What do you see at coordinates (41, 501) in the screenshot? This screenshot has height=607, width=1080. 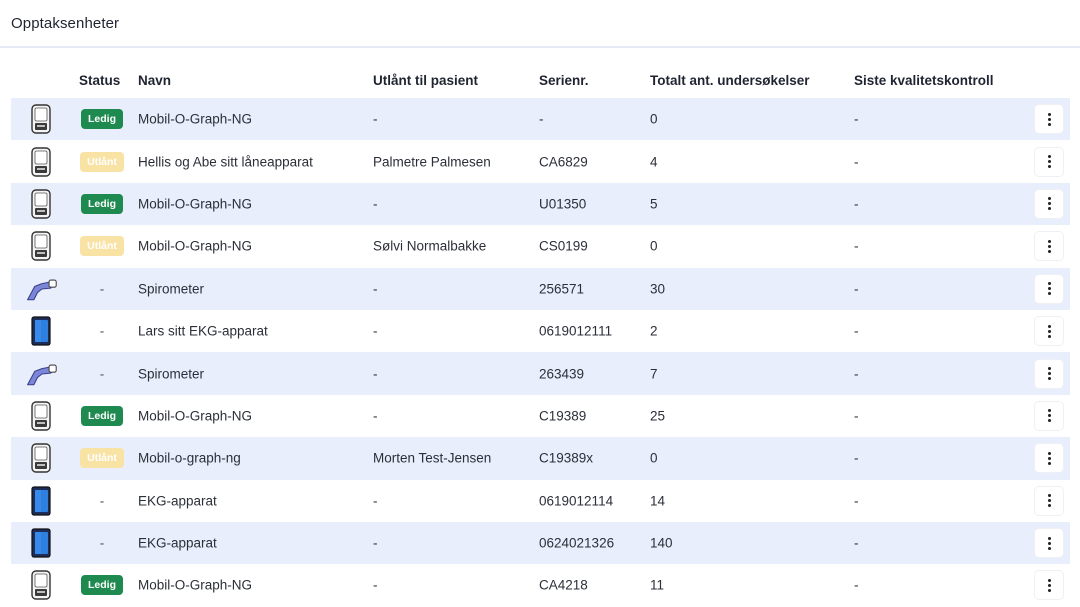 I see `ekg-device-icon` at bounding box center [41, 501].